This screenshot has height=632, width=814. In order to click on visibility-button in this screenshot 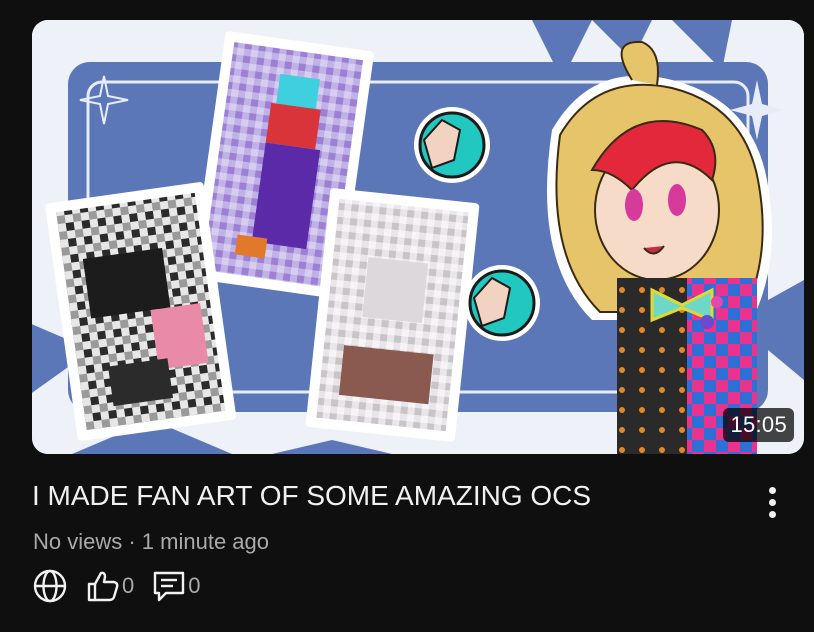, I will do `click(50, 586)`.